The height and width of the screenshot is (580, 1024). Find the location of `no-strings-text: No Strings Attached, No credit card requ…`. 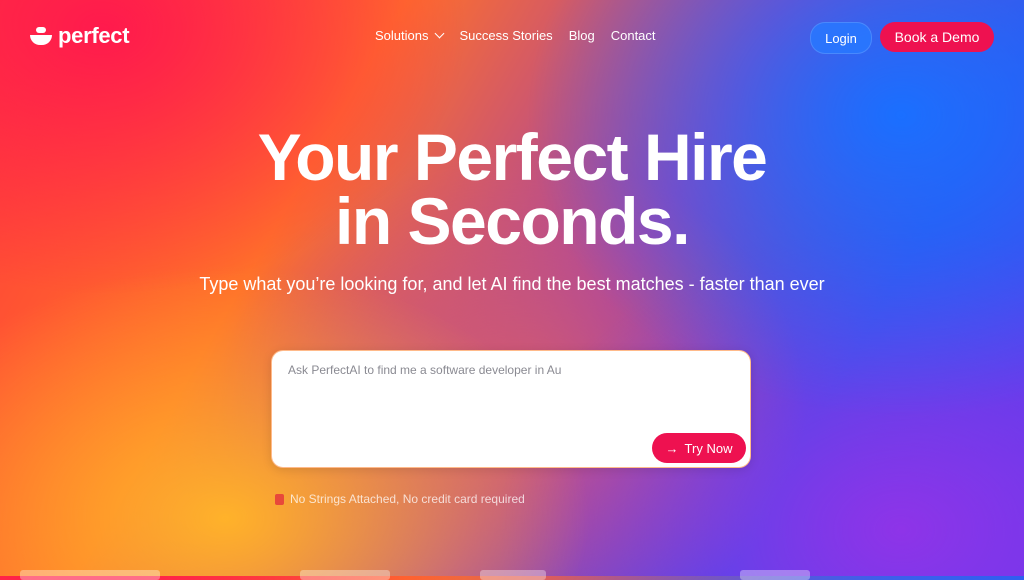

no-strings-text: No Strings Attached, No credit card requ… is located at coordinates (407, 499).